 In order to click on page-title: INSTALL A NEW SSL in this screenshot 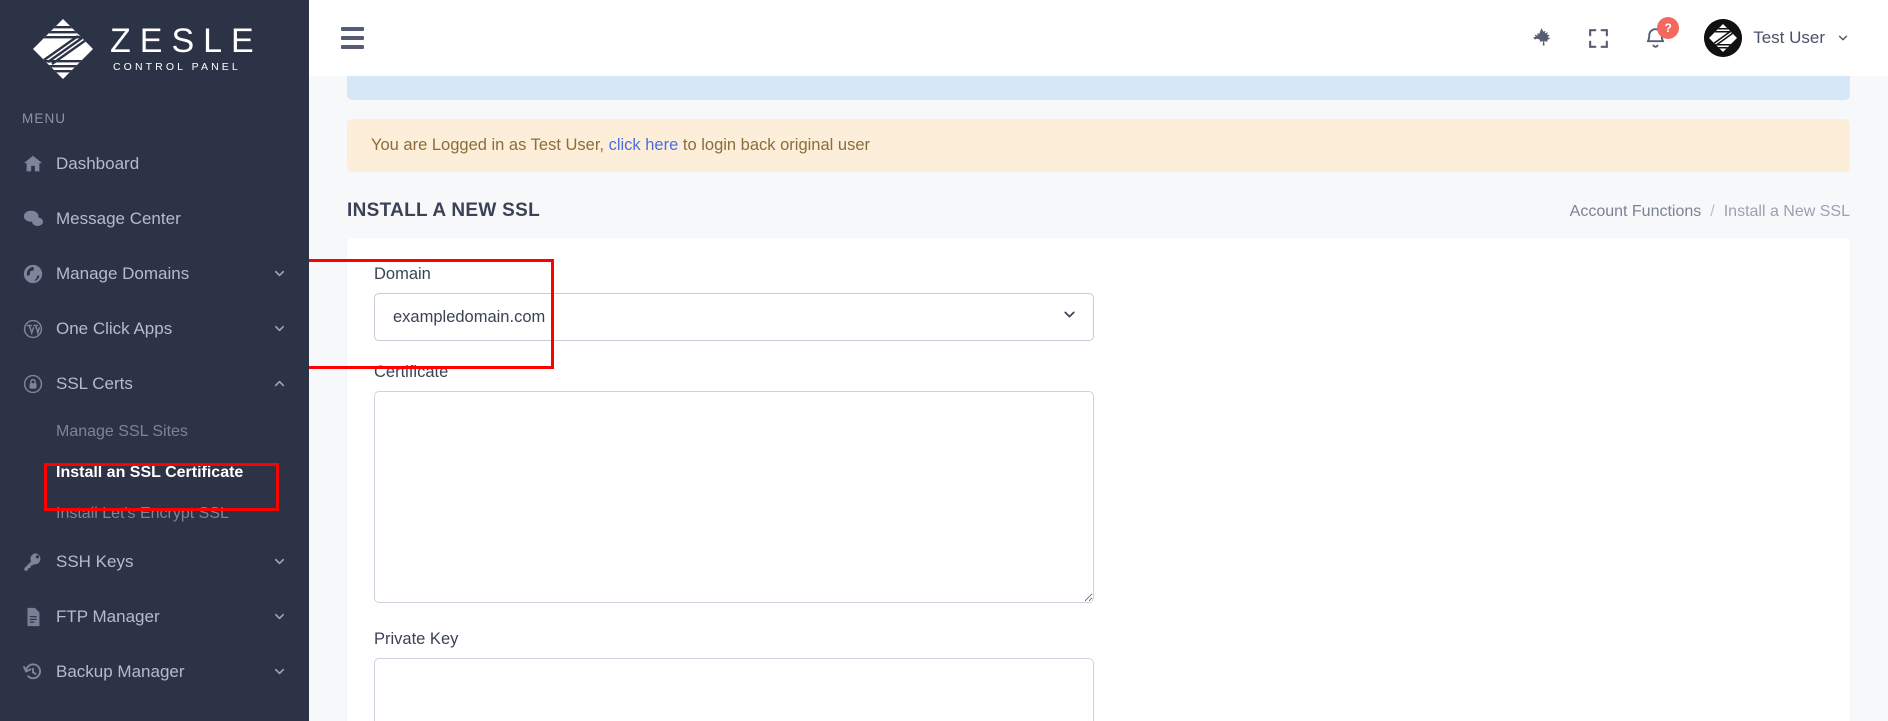, I will do `click(443, 210)`.